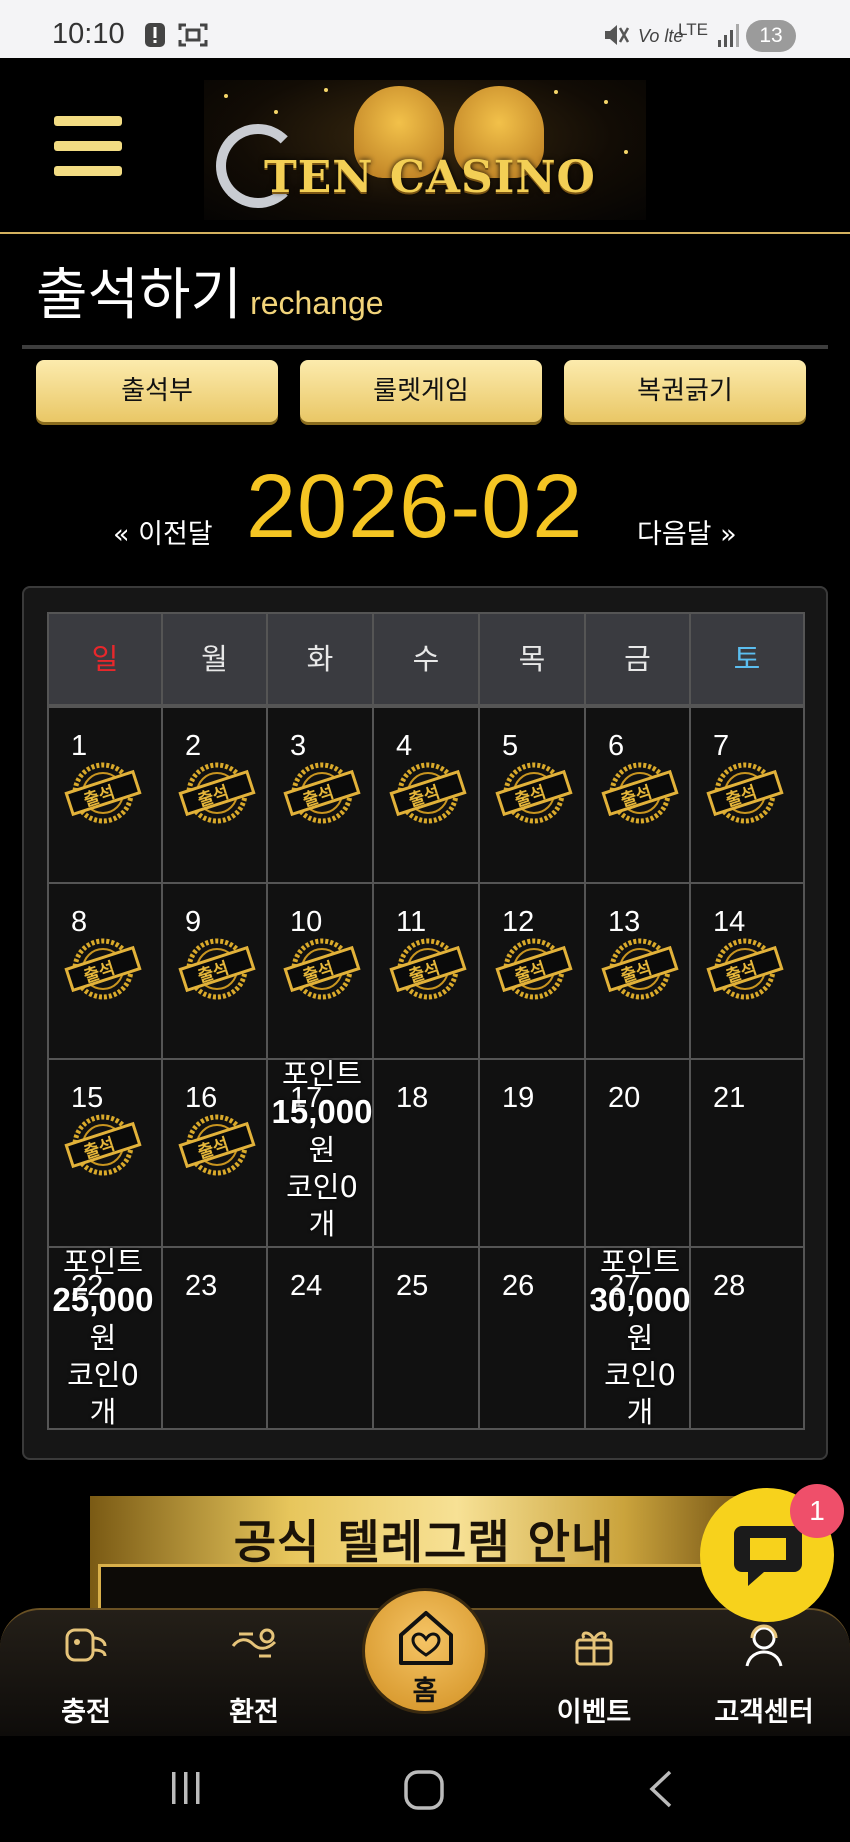  Describe the element at coordinates (214, 1153) in the screenshot. I see `calendar-day-cell: 16 출석` at that location.